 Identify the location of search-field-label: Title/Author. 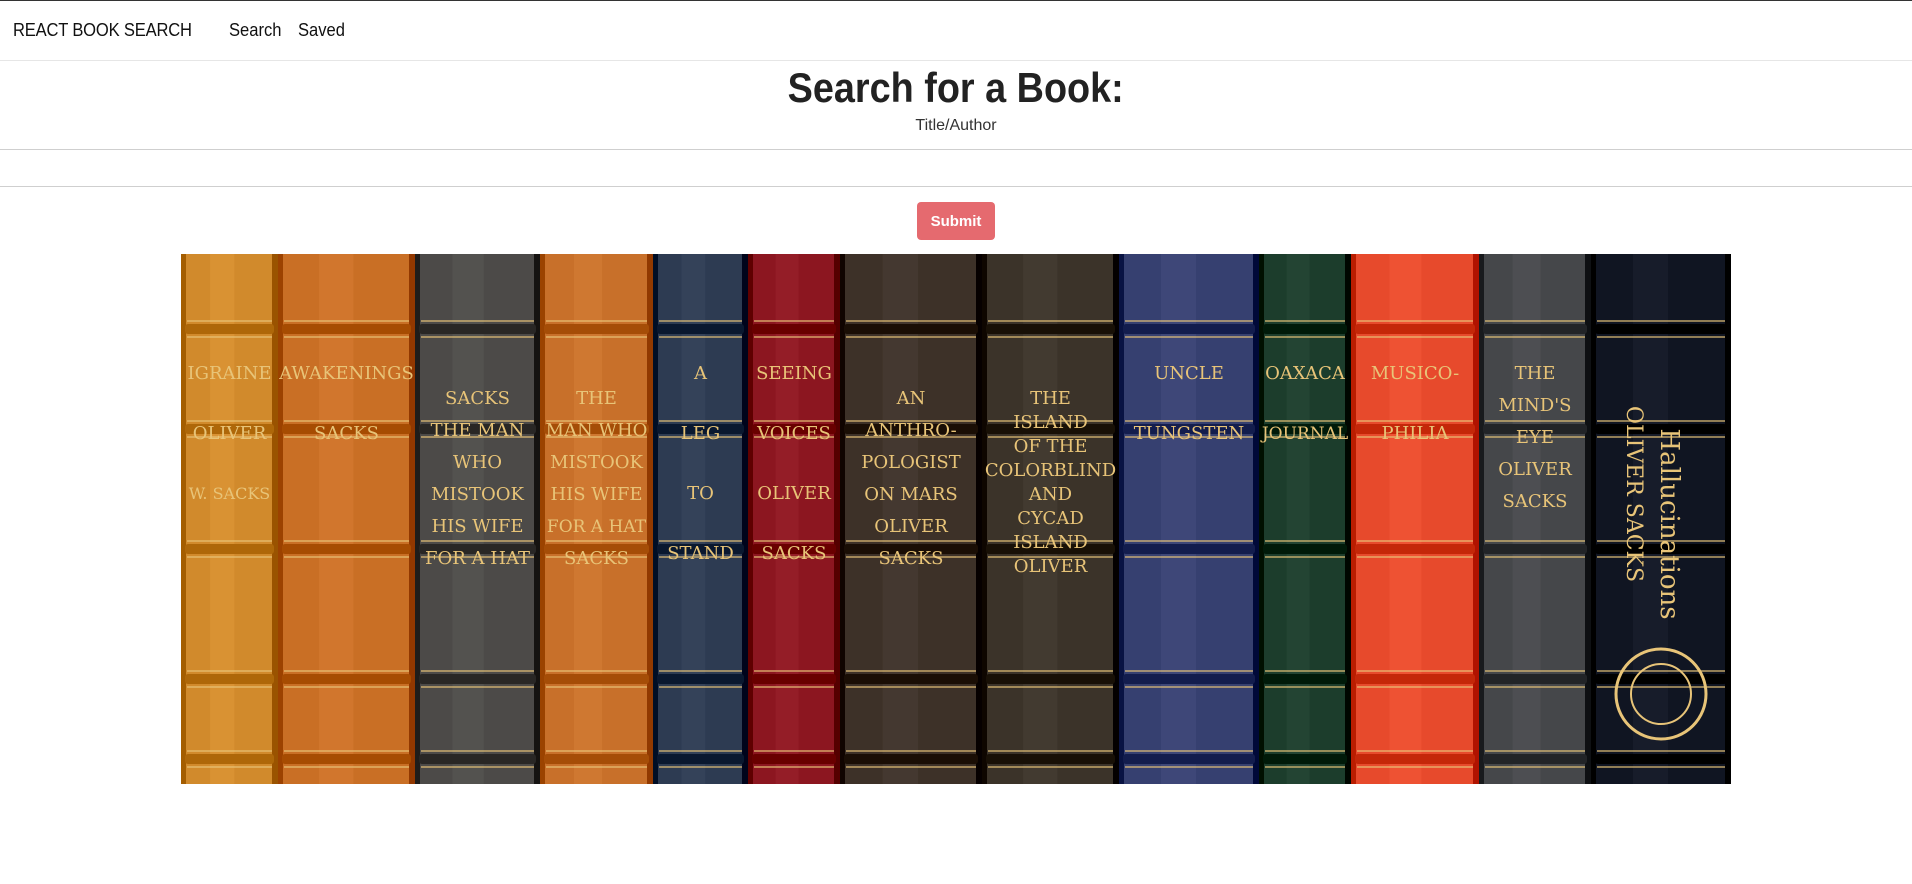
(956, 125).